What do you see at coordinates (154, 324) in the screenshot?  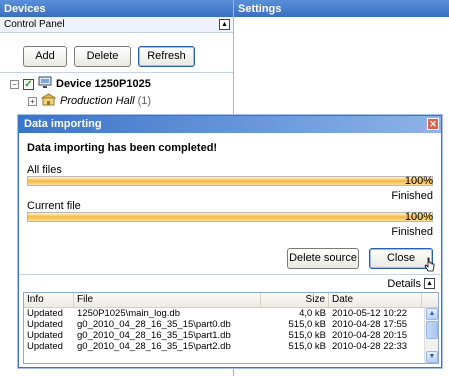 I see `cell-file: g0_2010_04_28_16_35_15\part0.db` at bounding box center [154, 324].